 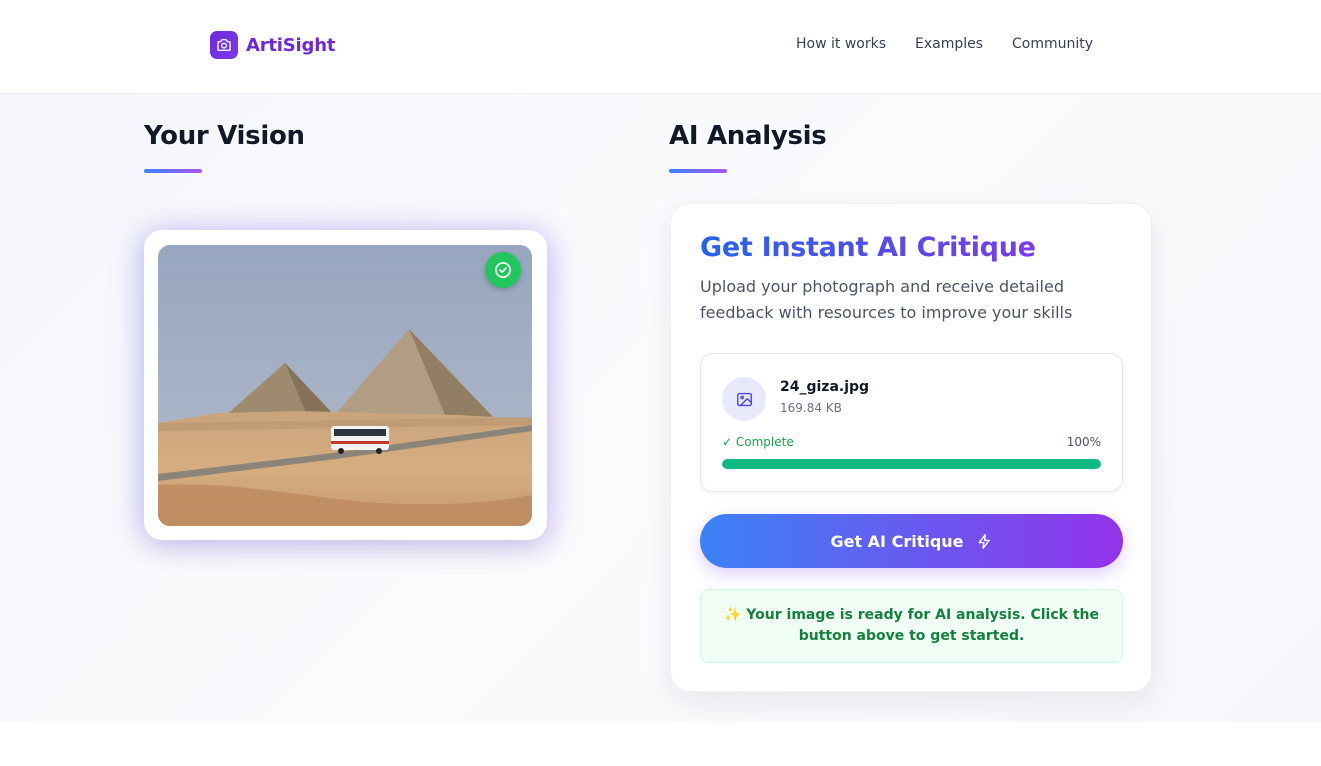 What do you see at coordinates (173, 171) in the screenshot?
I see `your-vision-underline` at bounding box center [173, 171].